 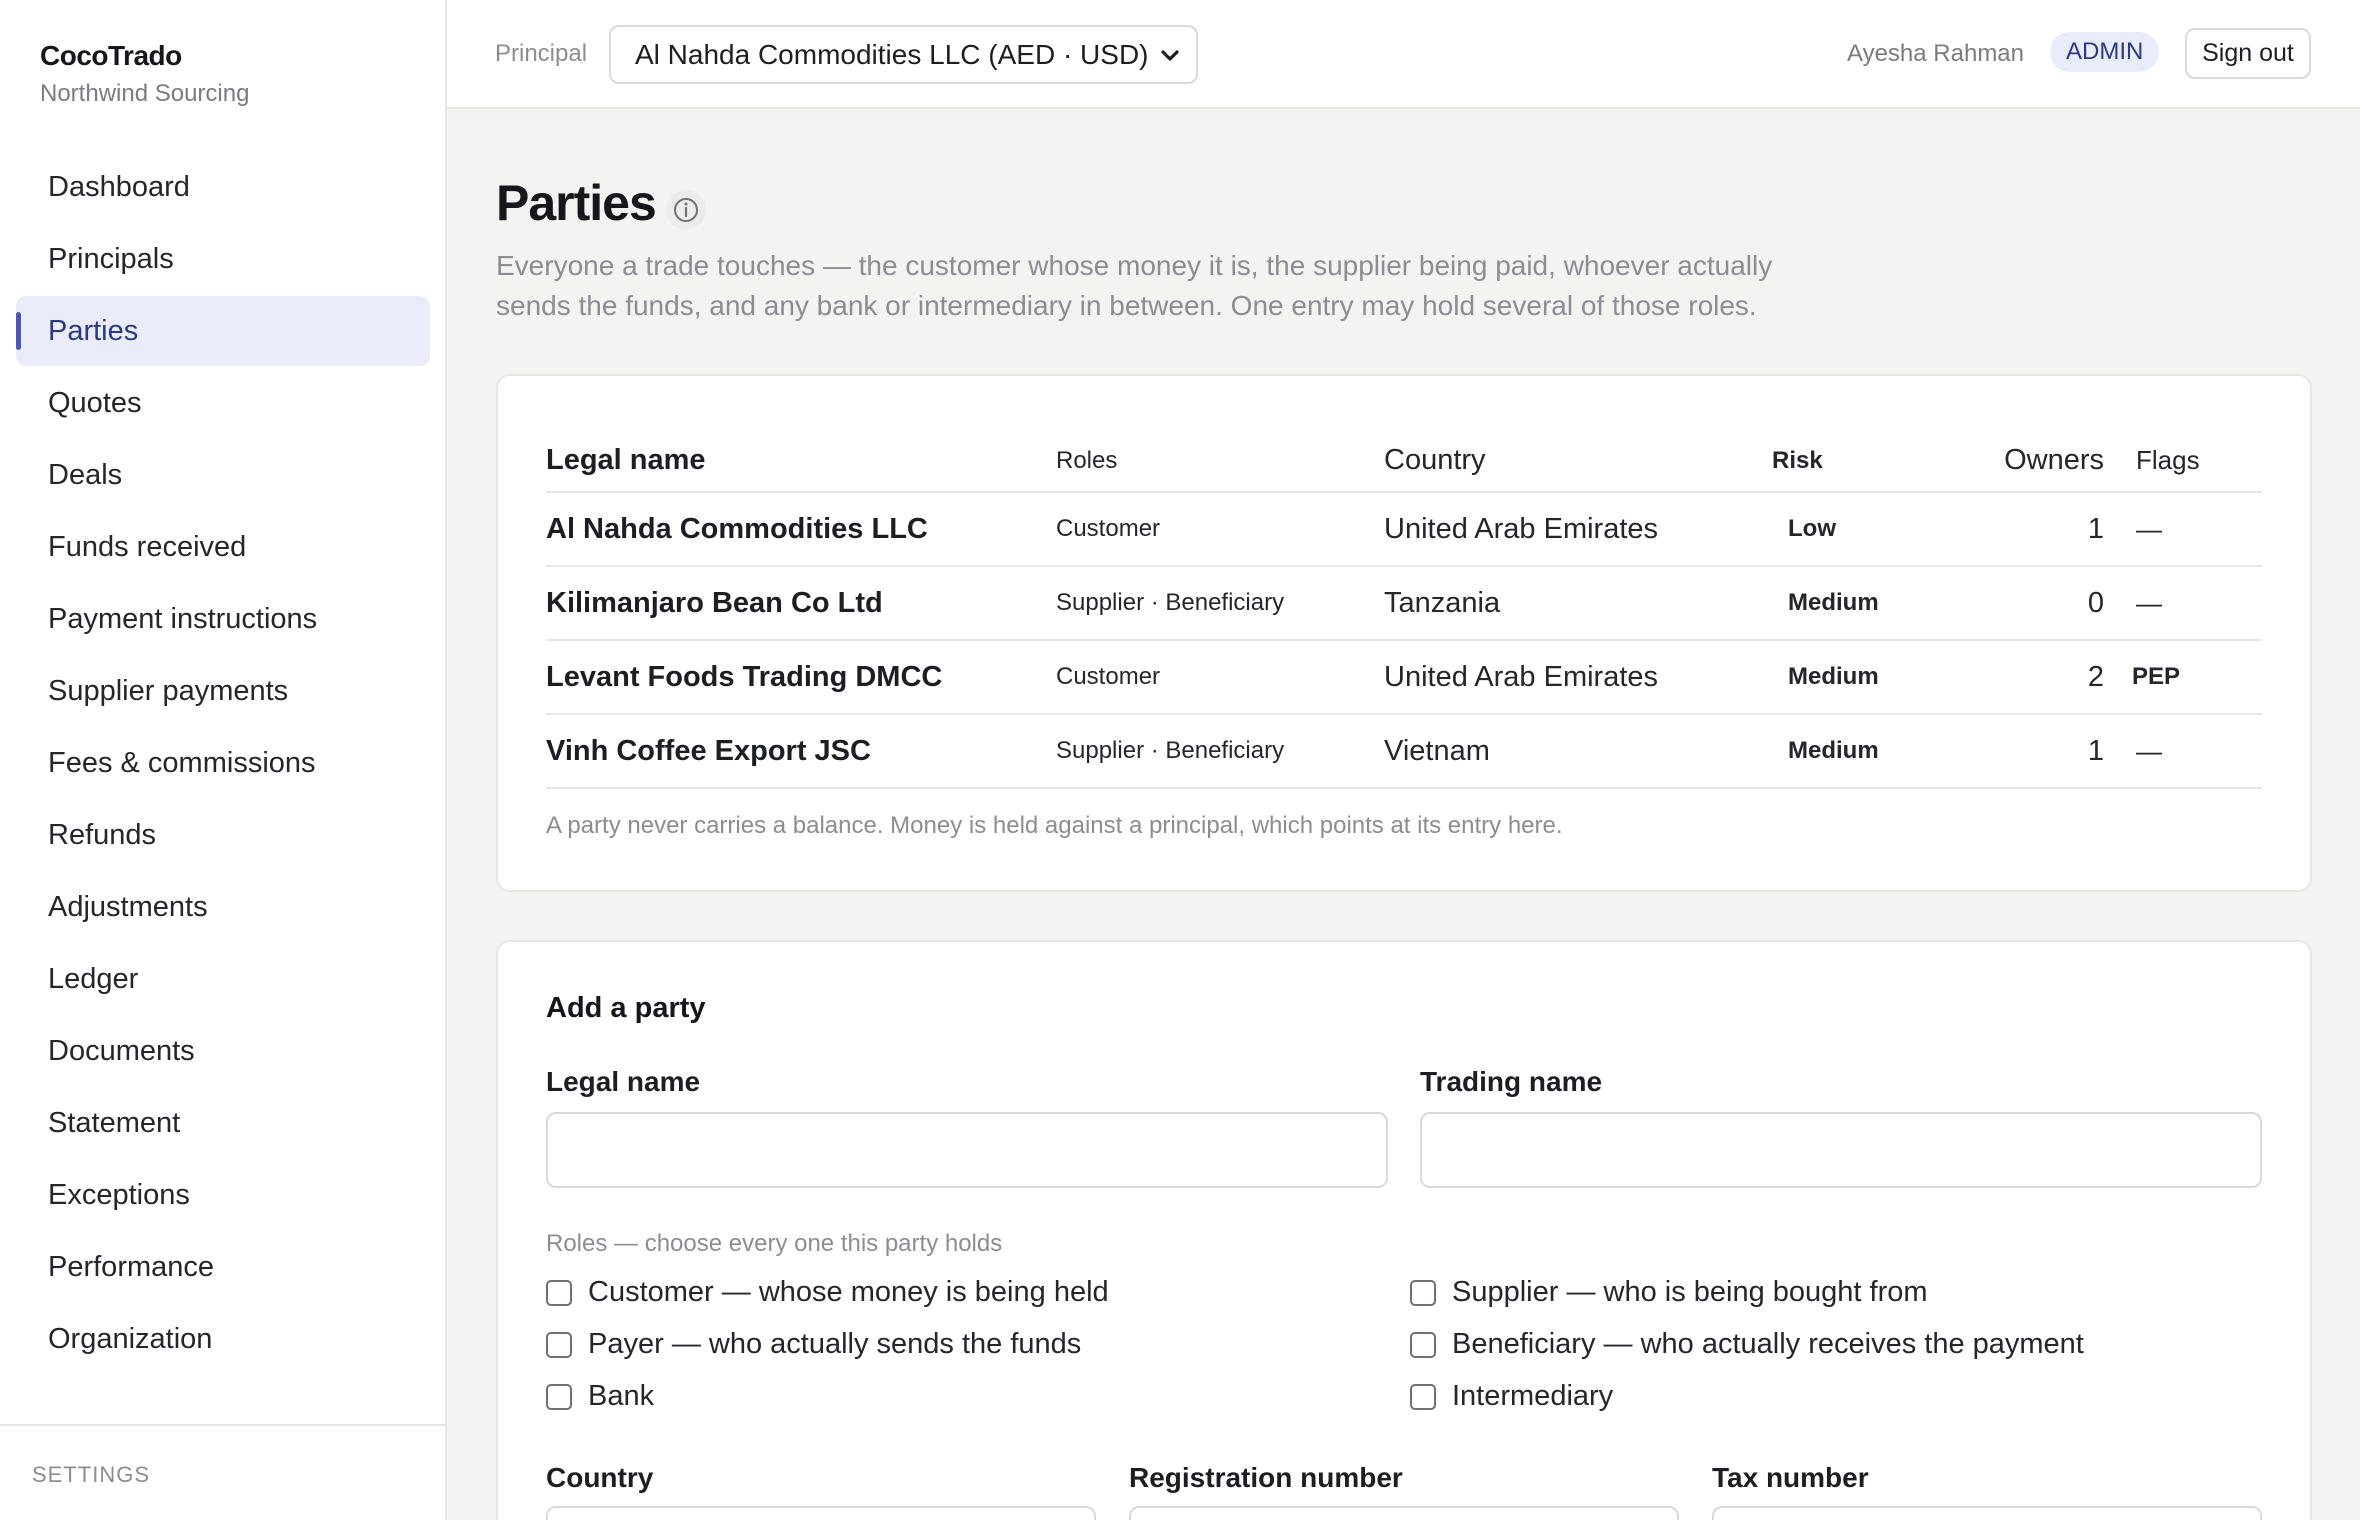 What do you see at coordinates (1578, 461) in the screenshot?
I see `header-country: Country` at bounding box center [1578, 461].